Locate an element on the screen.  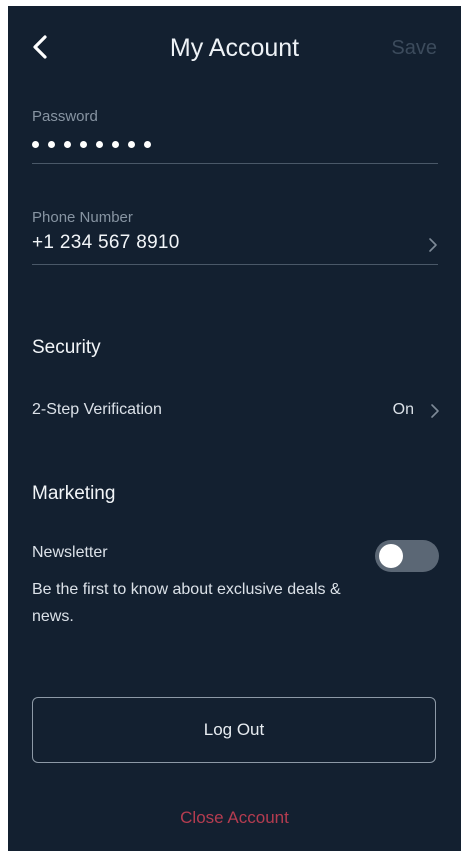
password-value is located at coordinates (235, 144).